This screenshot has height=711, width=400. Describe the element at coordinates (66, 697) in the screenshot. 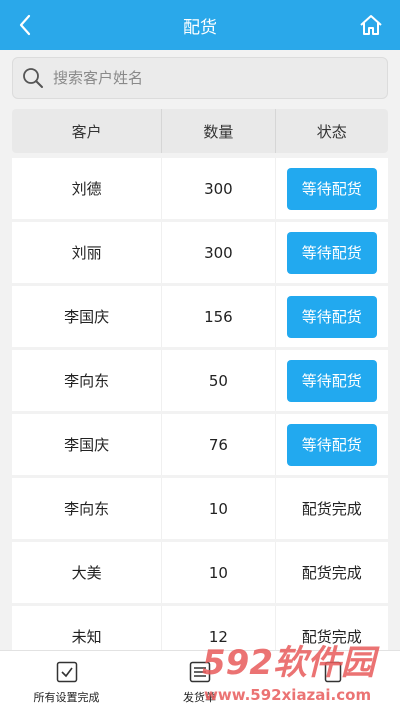

I see `all-set-complete-label: 所有设置完成` at that location.